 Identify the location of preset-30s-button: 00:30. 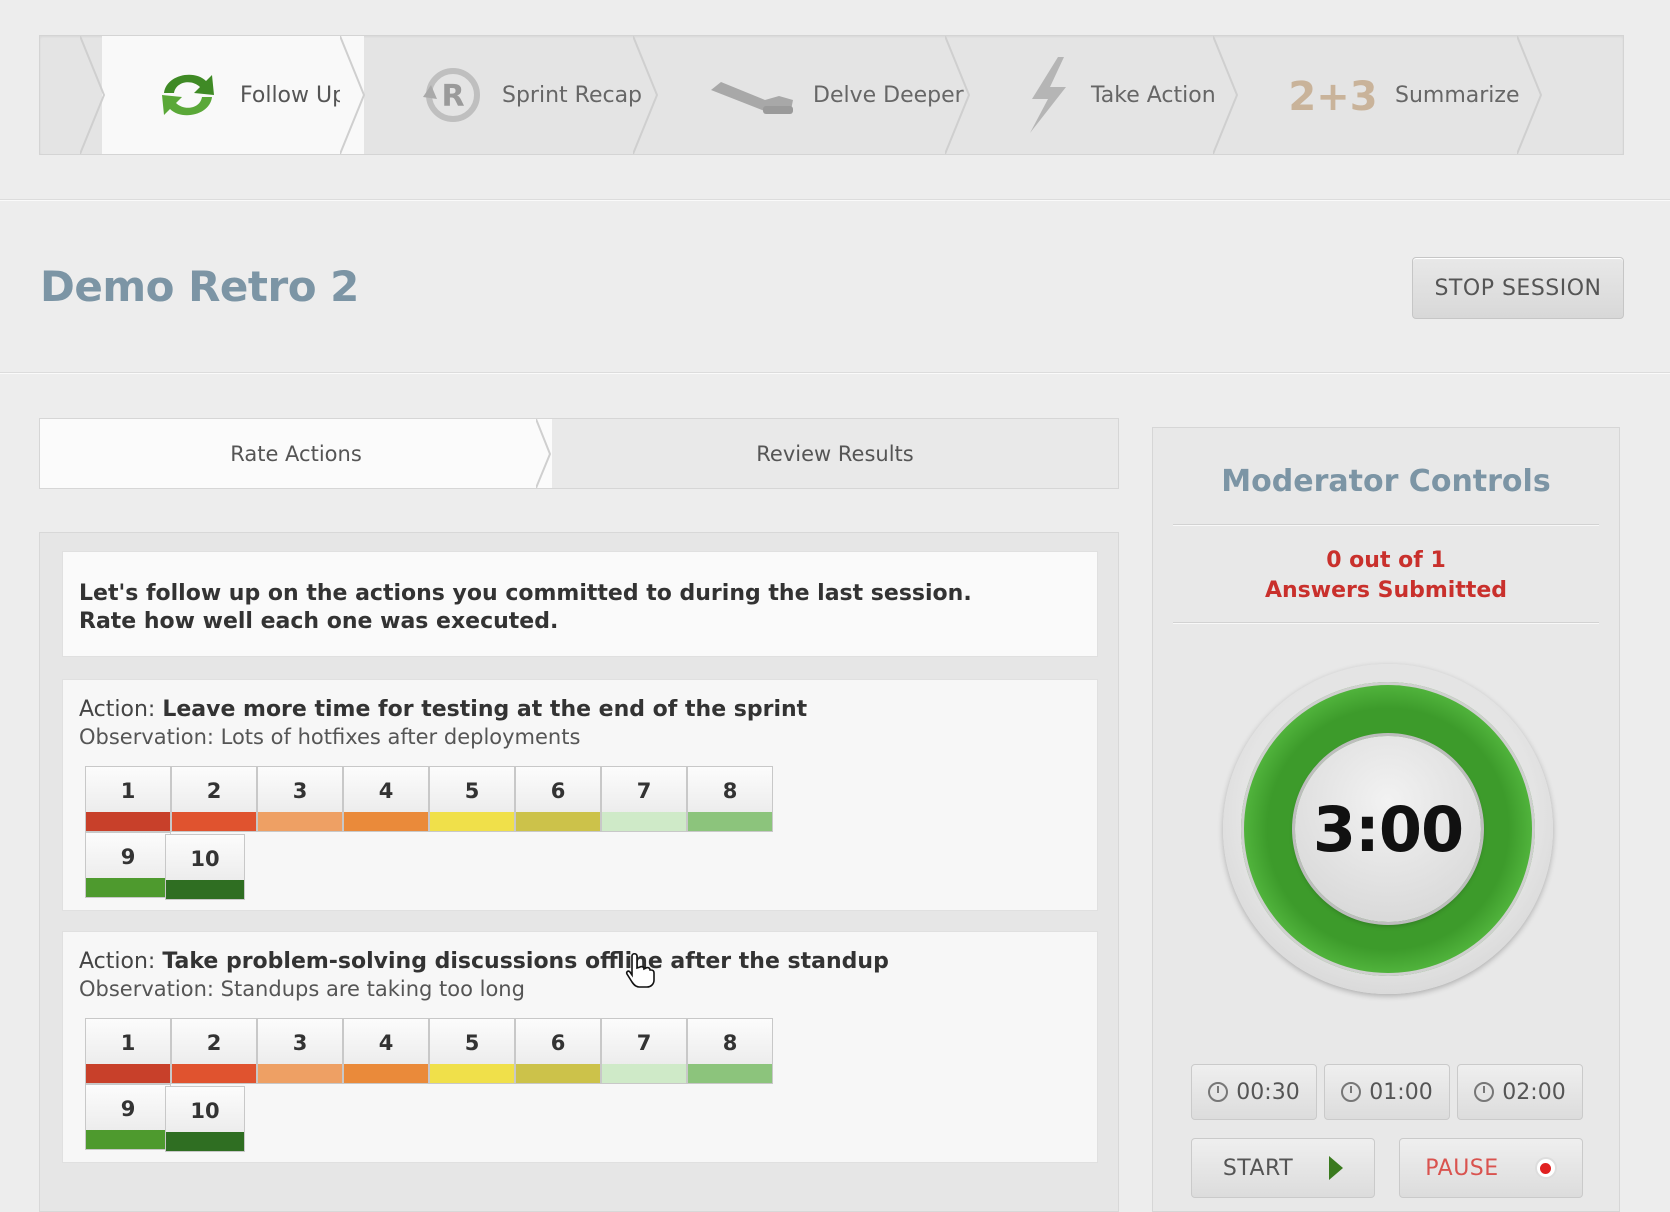
(1254, 1092).